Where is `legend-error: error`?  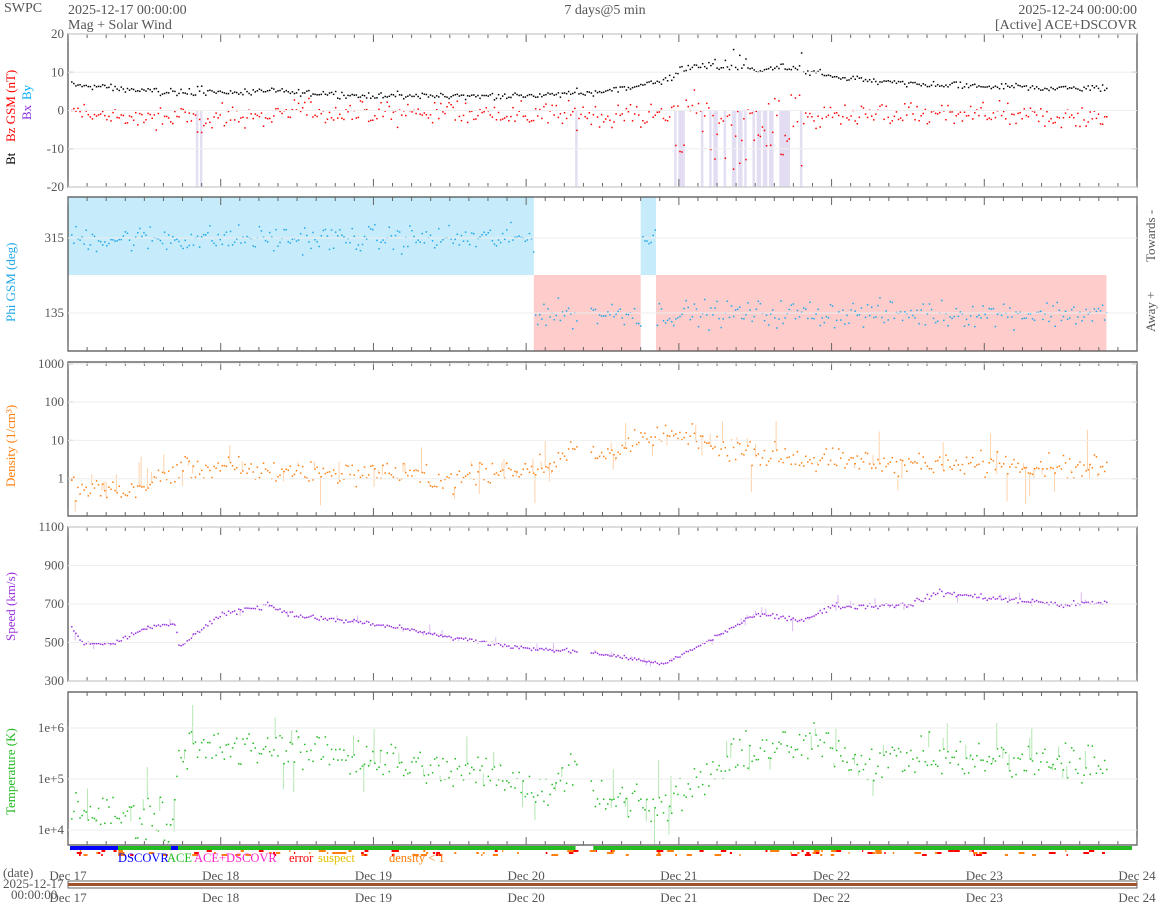
legend-error: error is located at coordinates (301, 858).